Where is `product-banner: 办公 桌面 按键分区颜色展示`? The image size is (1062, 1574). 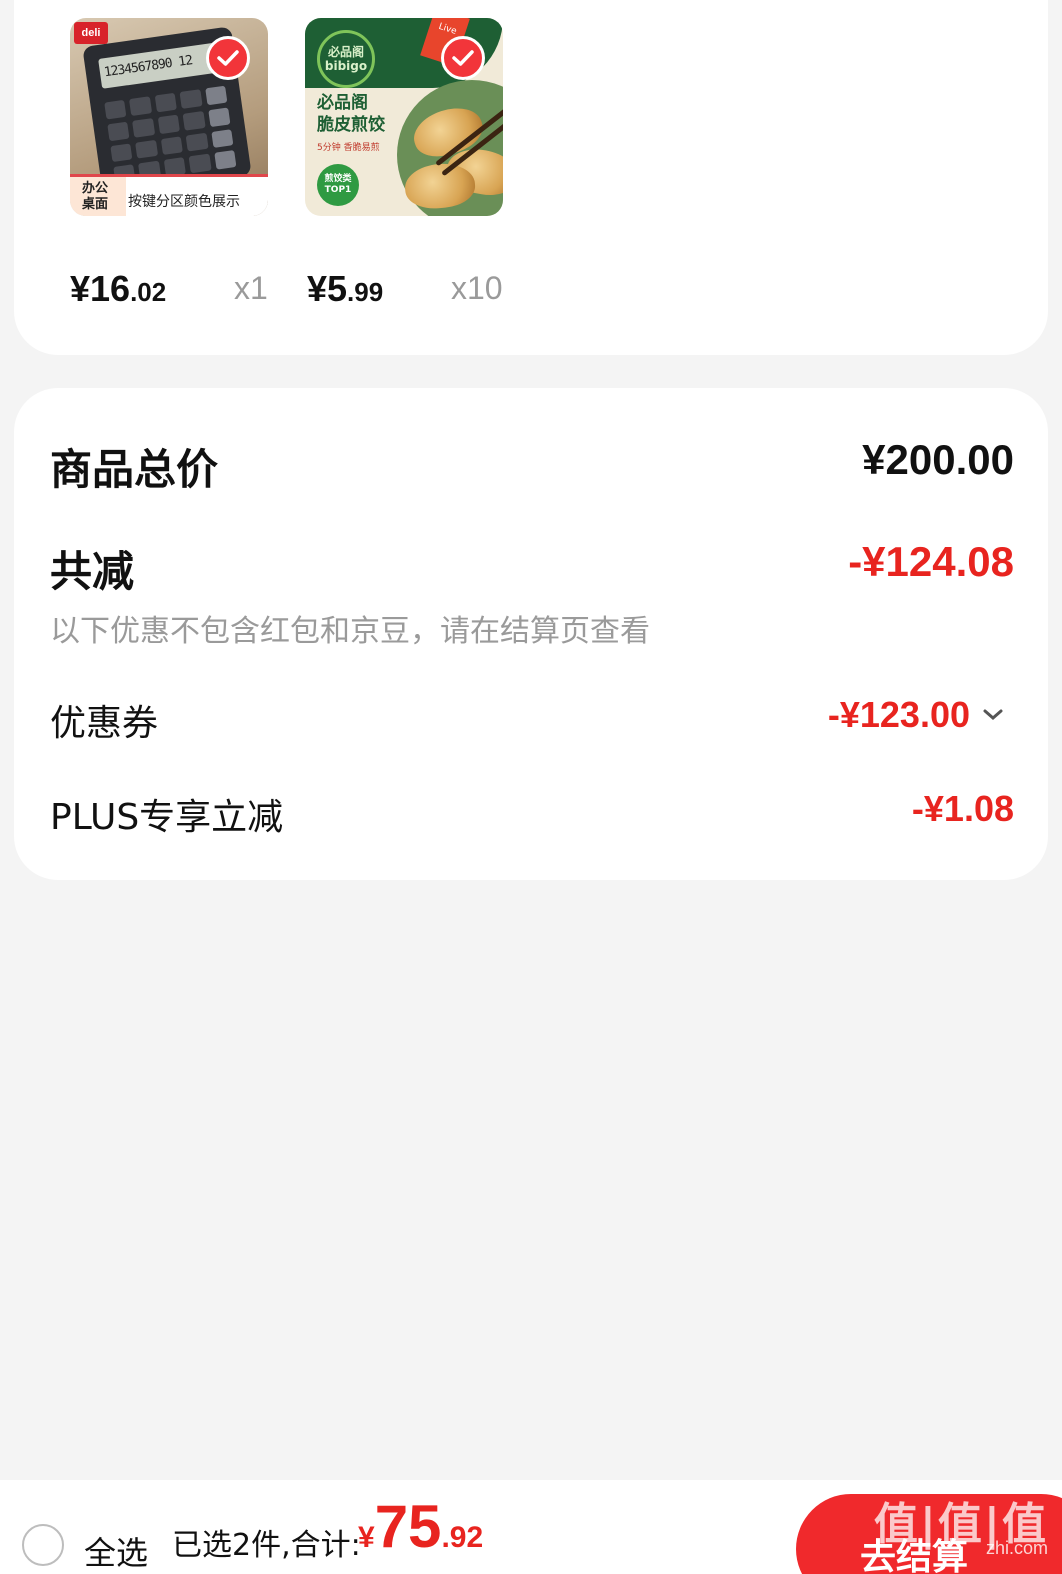 product-banner: 办公 桌面 按键分区颜色展示 is located at coordinates (169, 195).